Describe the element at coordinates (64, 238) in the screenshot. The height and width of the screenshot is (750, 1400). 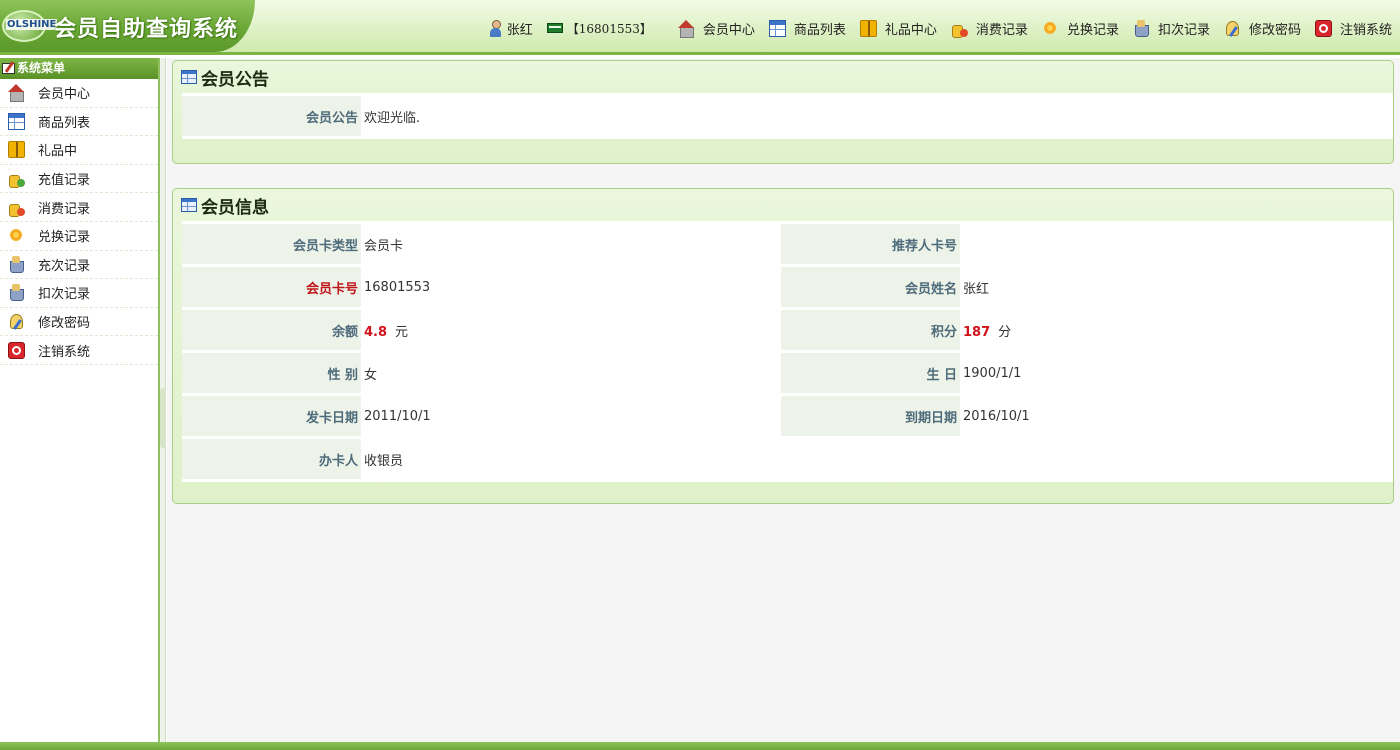
I see `sidebar-item-label: 兑换记录` at that location.